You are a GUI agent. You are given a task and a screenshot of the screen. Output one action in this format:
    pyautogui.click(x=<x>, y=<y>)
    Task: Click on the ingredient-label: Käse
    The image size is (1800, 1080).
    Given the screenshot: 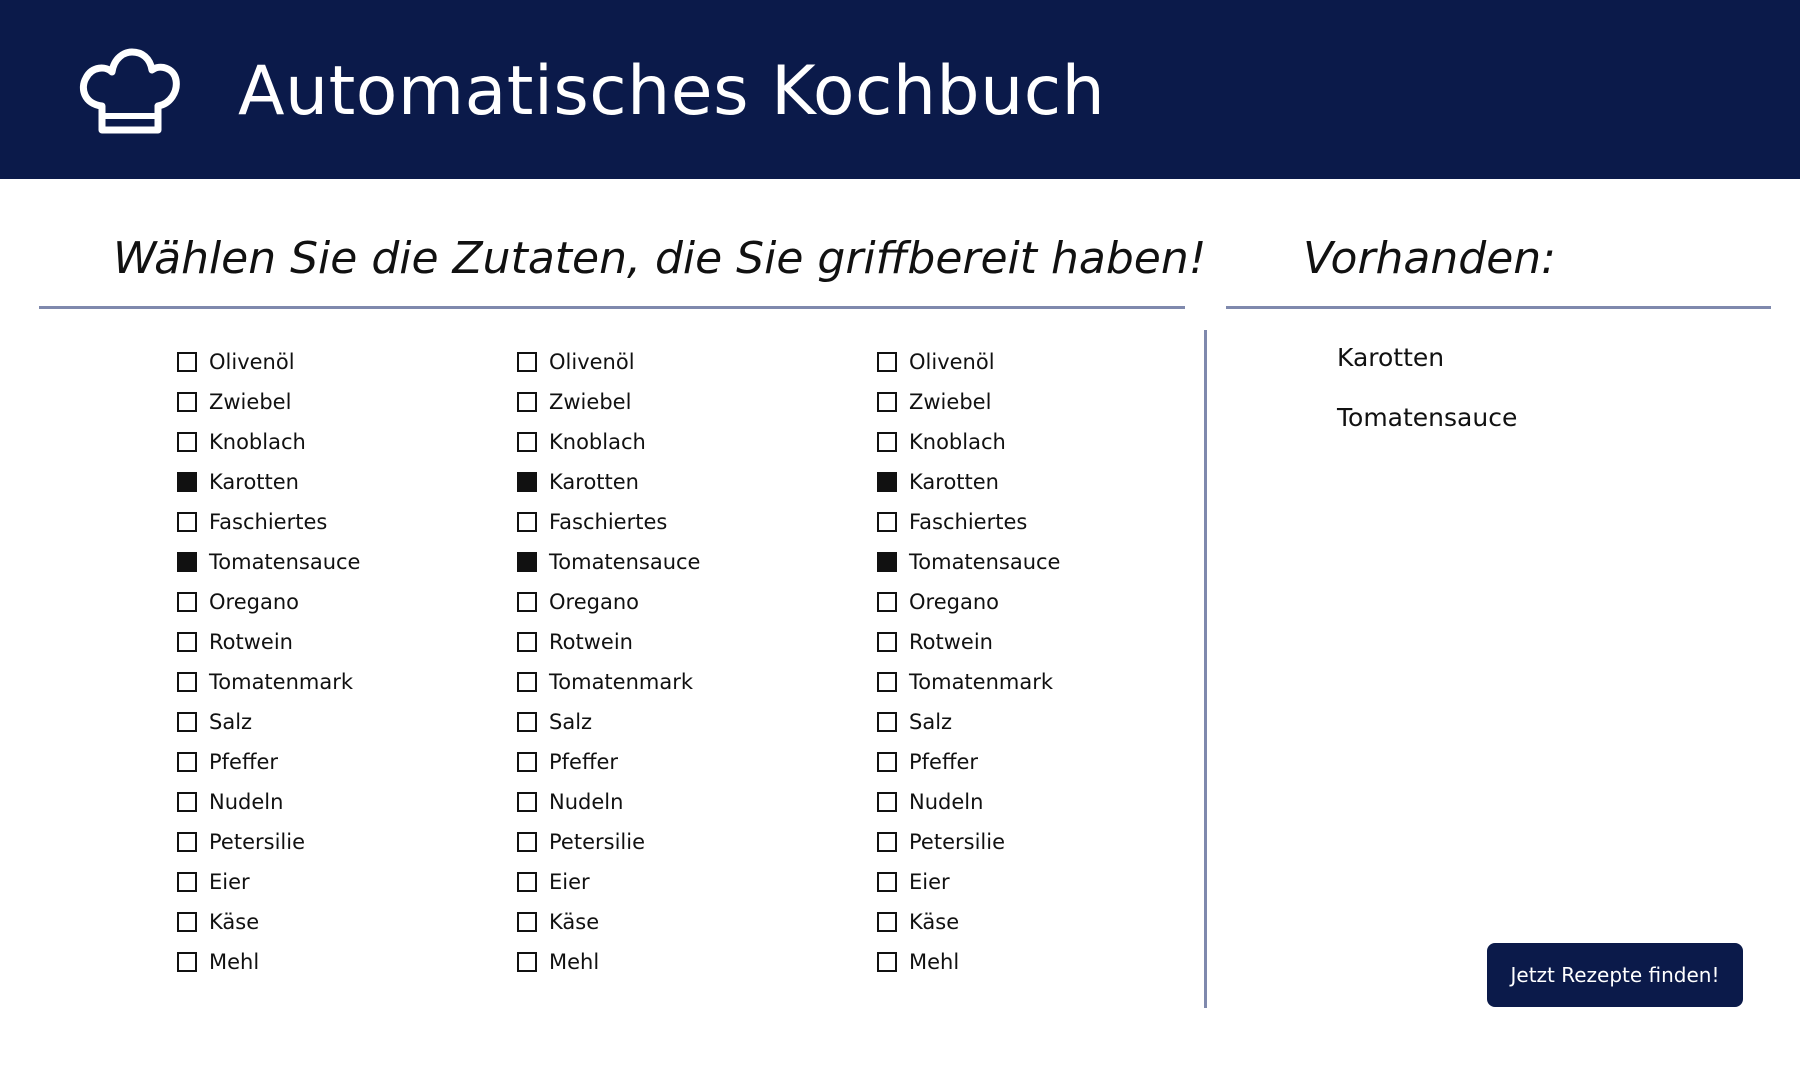 What is the action you would take?
    pyautogui.click(x=574, y=922)
    